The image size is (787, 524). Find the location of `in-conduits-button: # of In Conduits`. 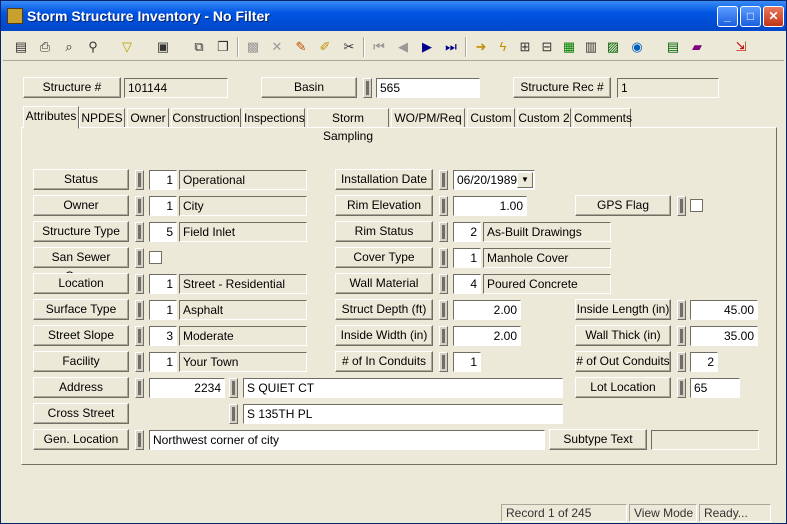

in-conduits-button: # of In Conduits is located at coordinates (384, 361).